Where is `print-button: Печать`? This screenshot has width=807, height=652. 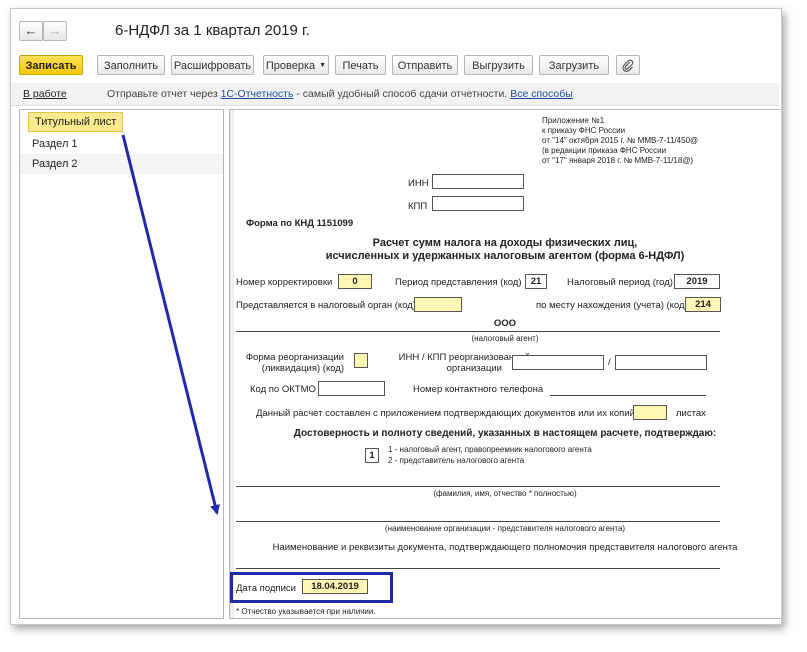 print-button: Печать is located at coordinates (360, 65).